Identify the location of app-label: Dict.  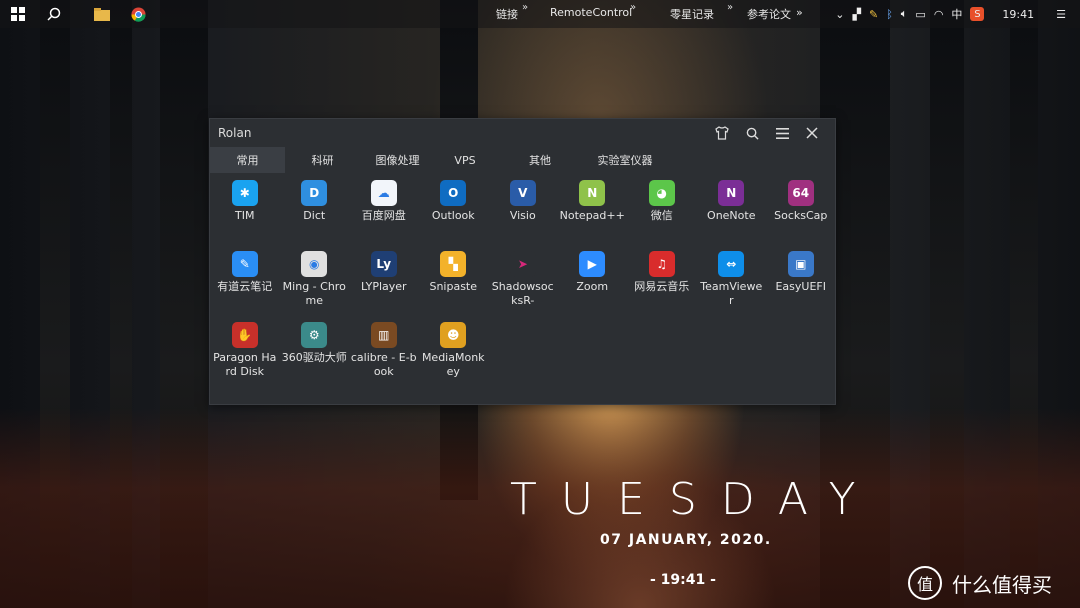
(314, 215).